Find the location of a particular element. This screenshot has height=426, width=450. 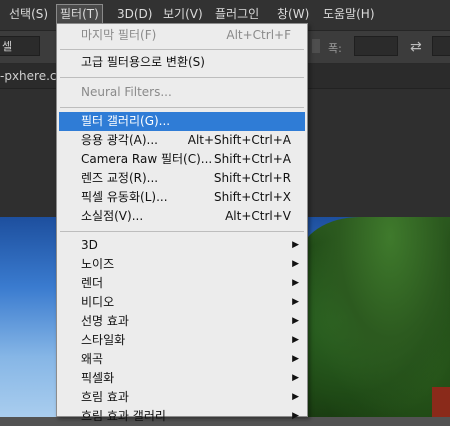

menu-item-last-filter: 마지막 필터(F) Alt+Ctrl+F is located at coordinates (182, 35).